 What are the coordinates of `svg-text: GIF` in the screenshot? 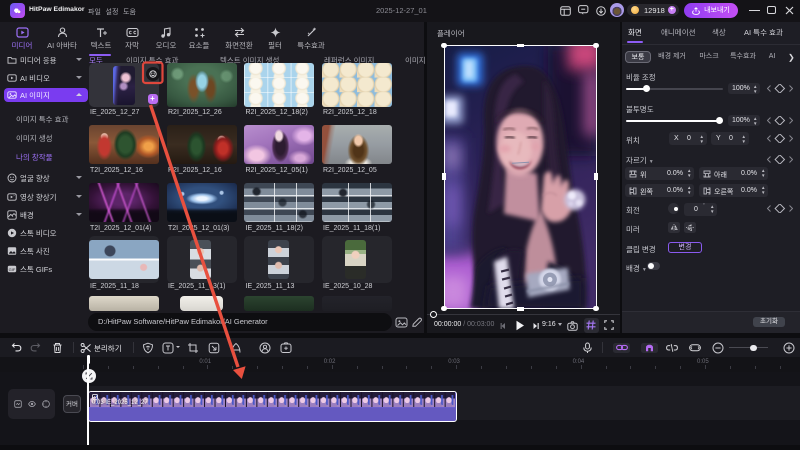 It's located at (12, 268).